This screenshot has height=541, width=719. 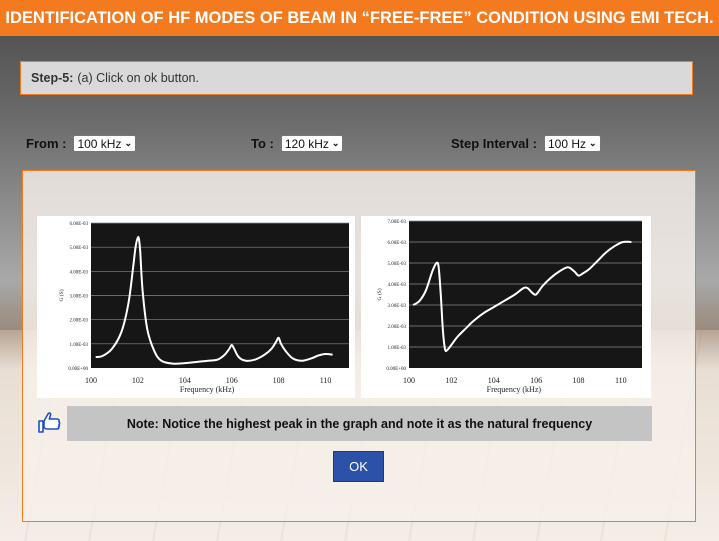 I want to click on to-control: To : 120 kHz ⌄, so click(x=297, y=143).